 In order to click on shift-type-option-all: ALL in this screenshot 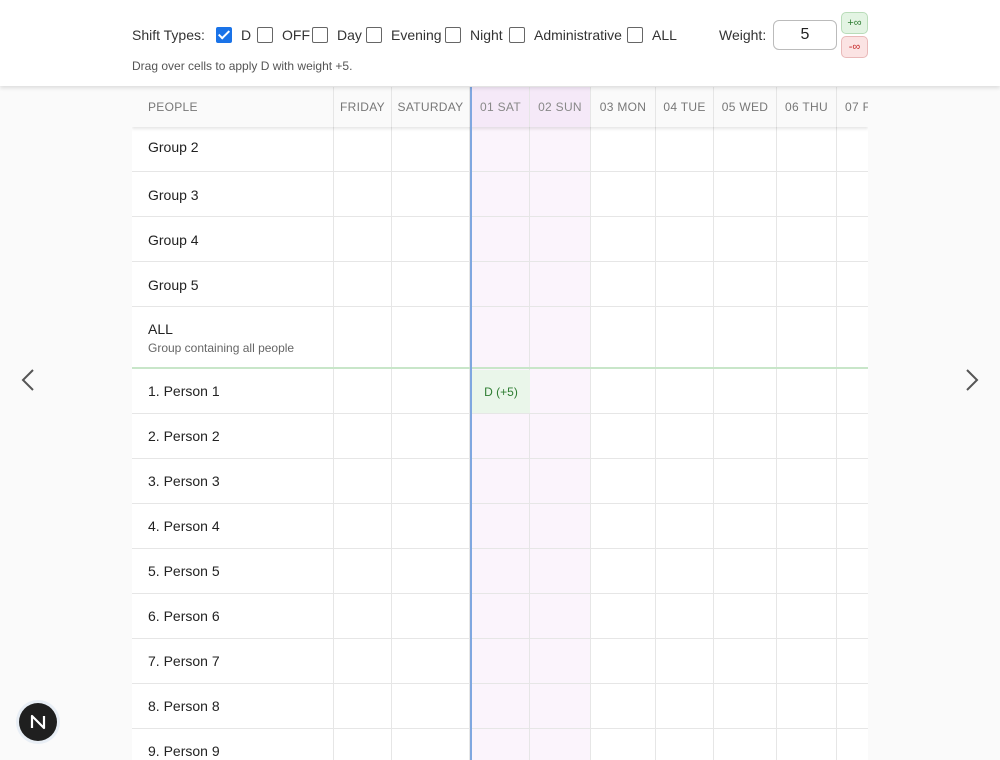, I will do `click(652, 35)`.